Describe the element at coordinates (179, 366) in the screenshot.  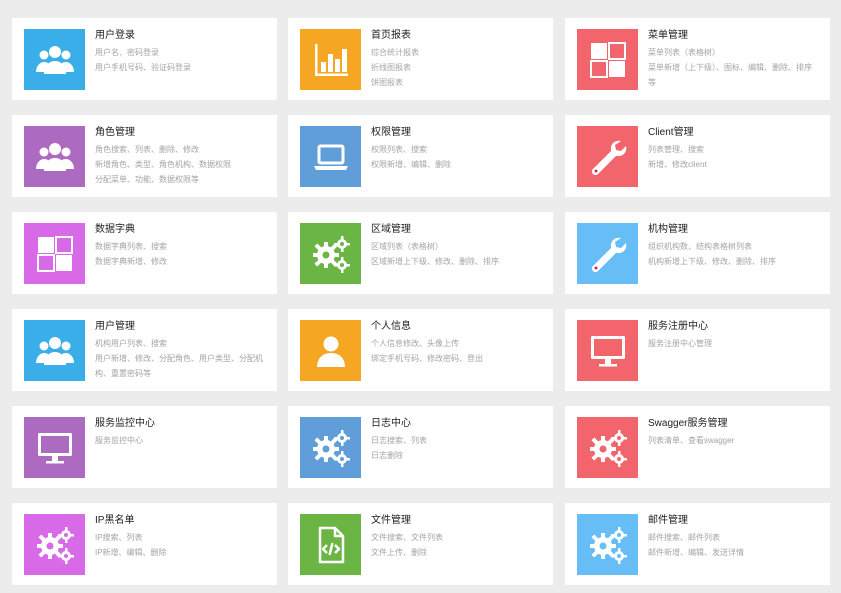
I see `description-line: 用户新增、修改、分配角色、用户类型、分配机构、重置密码等` at that location.